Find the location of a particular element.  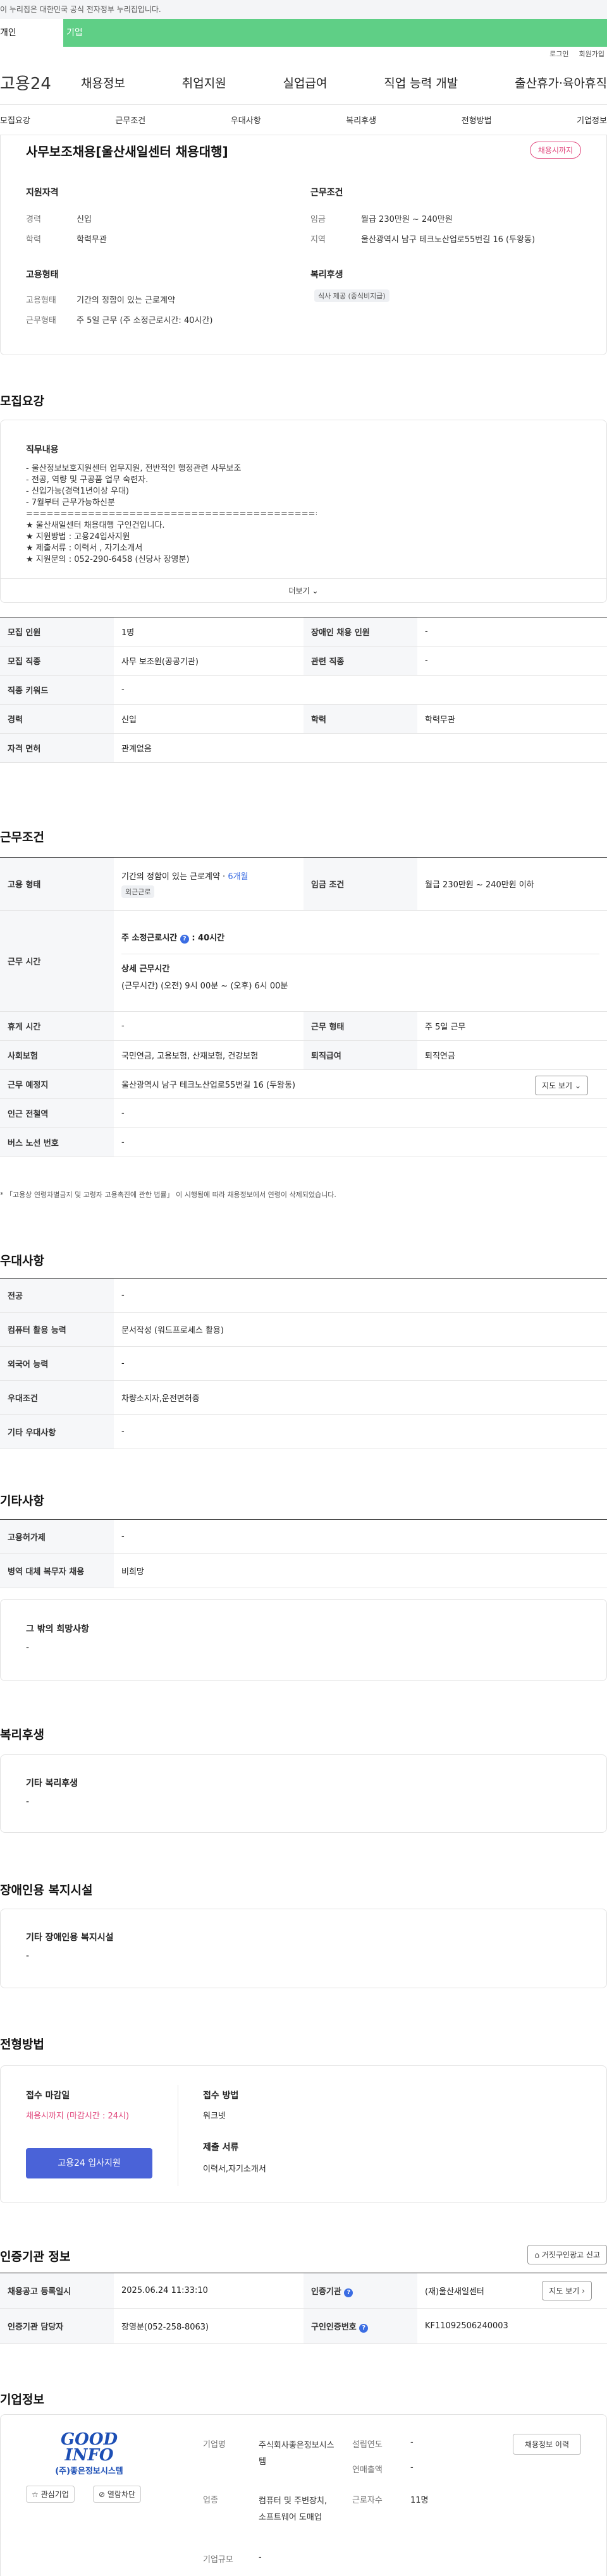

org-map-label: 지도 보기 is located at coordinates (564, 2291).